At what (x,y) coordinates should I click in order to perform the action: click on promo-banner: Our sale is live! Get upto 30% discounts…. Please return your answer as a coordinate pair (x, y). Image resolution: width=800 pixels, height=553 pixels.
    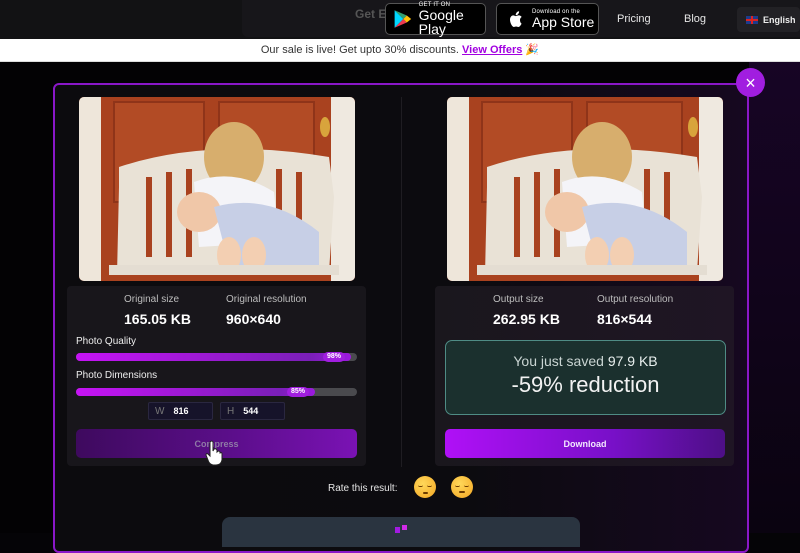
    Looking at the image, I should click on (400, 50).